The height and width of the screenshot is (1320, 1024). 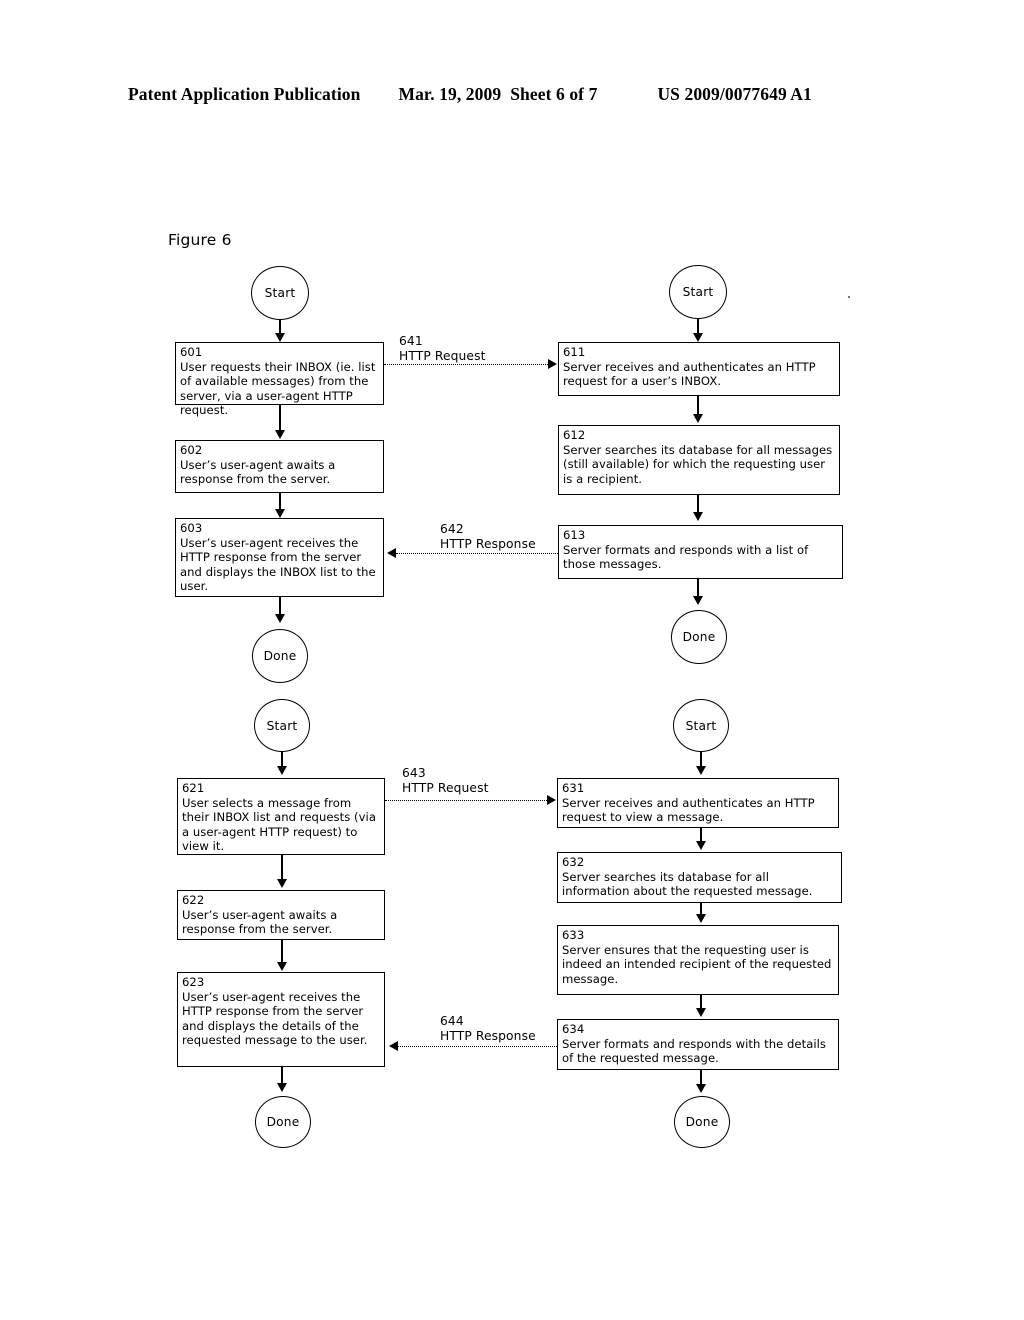 I want to click on box-613-id: 613, so click(x=574, y=535).